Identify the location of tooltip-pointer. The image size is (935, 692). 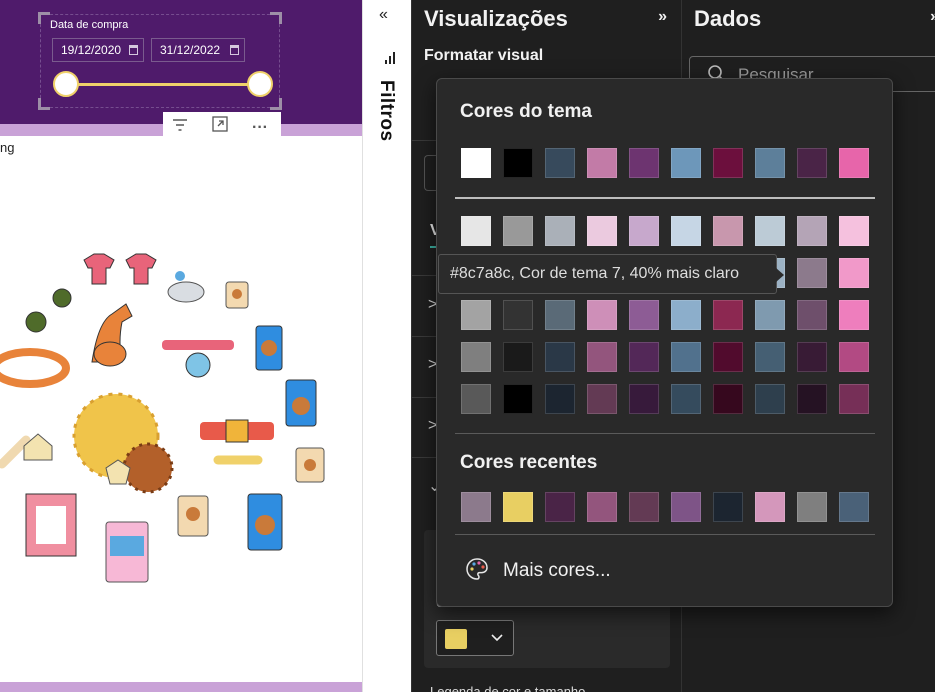
(780, 275).